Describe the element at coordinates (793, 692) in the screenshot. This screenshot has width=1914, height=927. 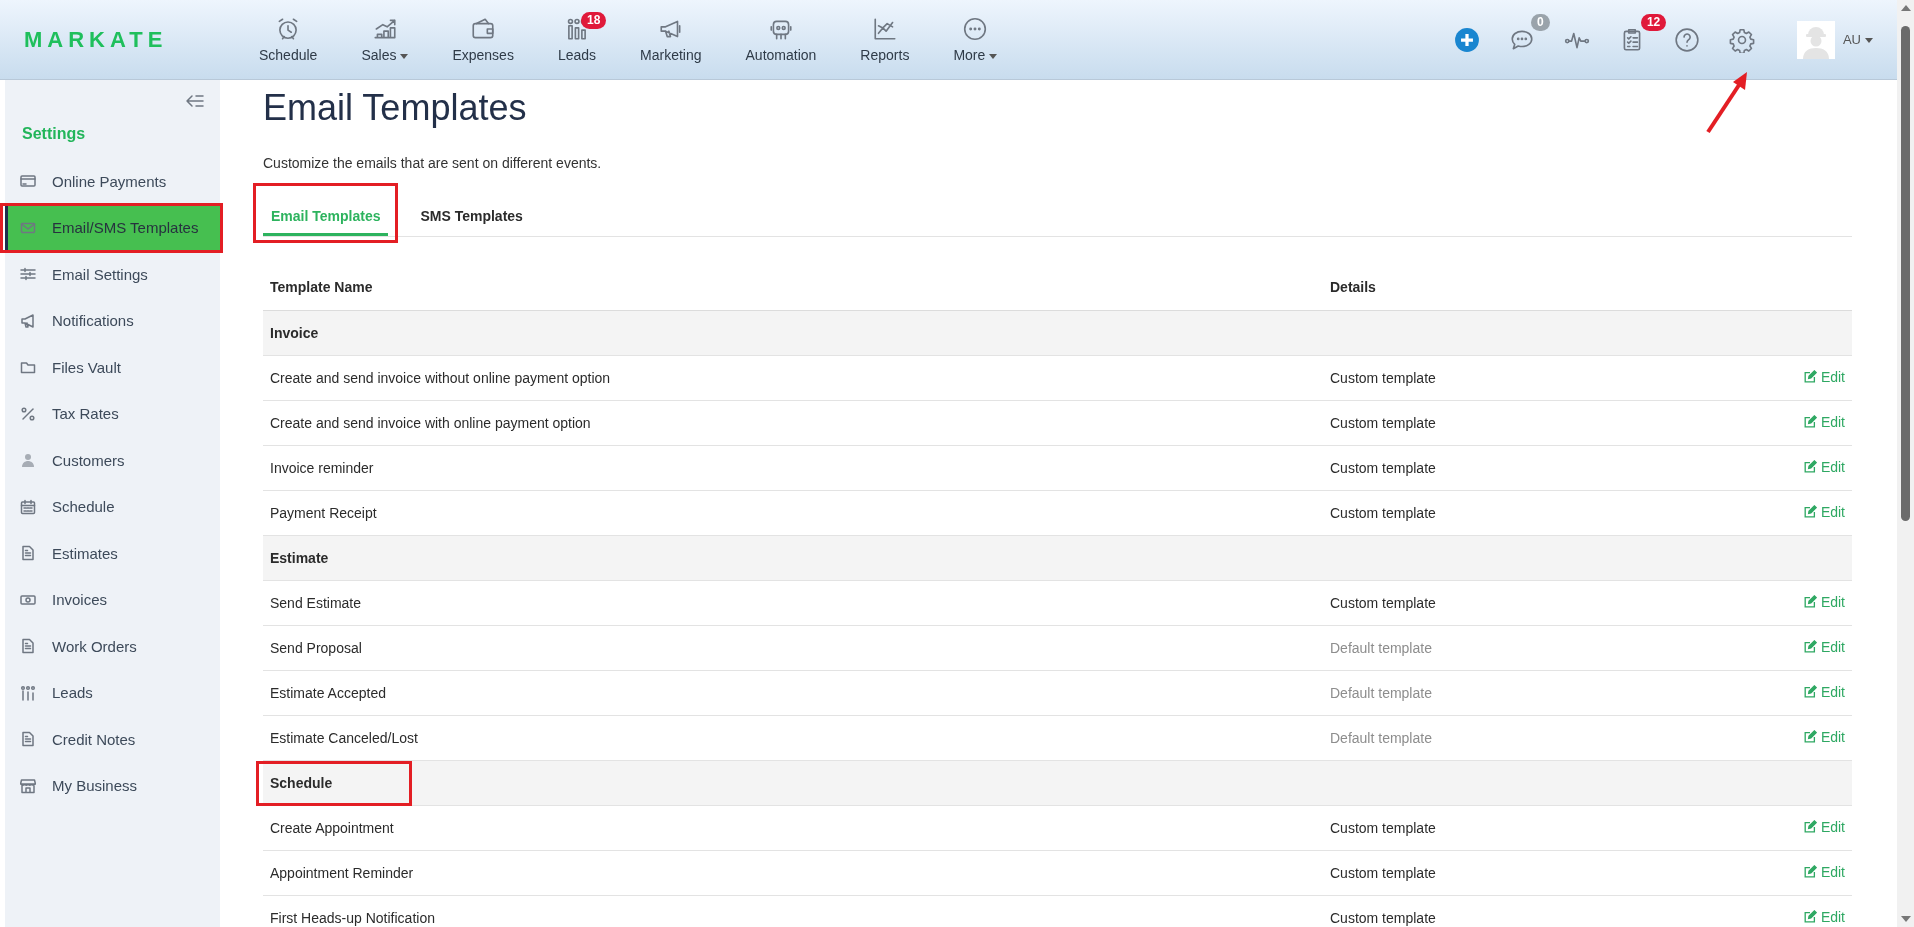
I see `table-cell: Estimate Accepted` at that location.